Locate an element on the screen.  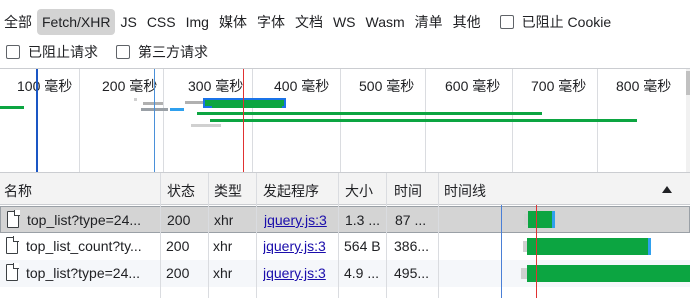
filter-type-media: 媒体 is located at coordinates (233, 22).